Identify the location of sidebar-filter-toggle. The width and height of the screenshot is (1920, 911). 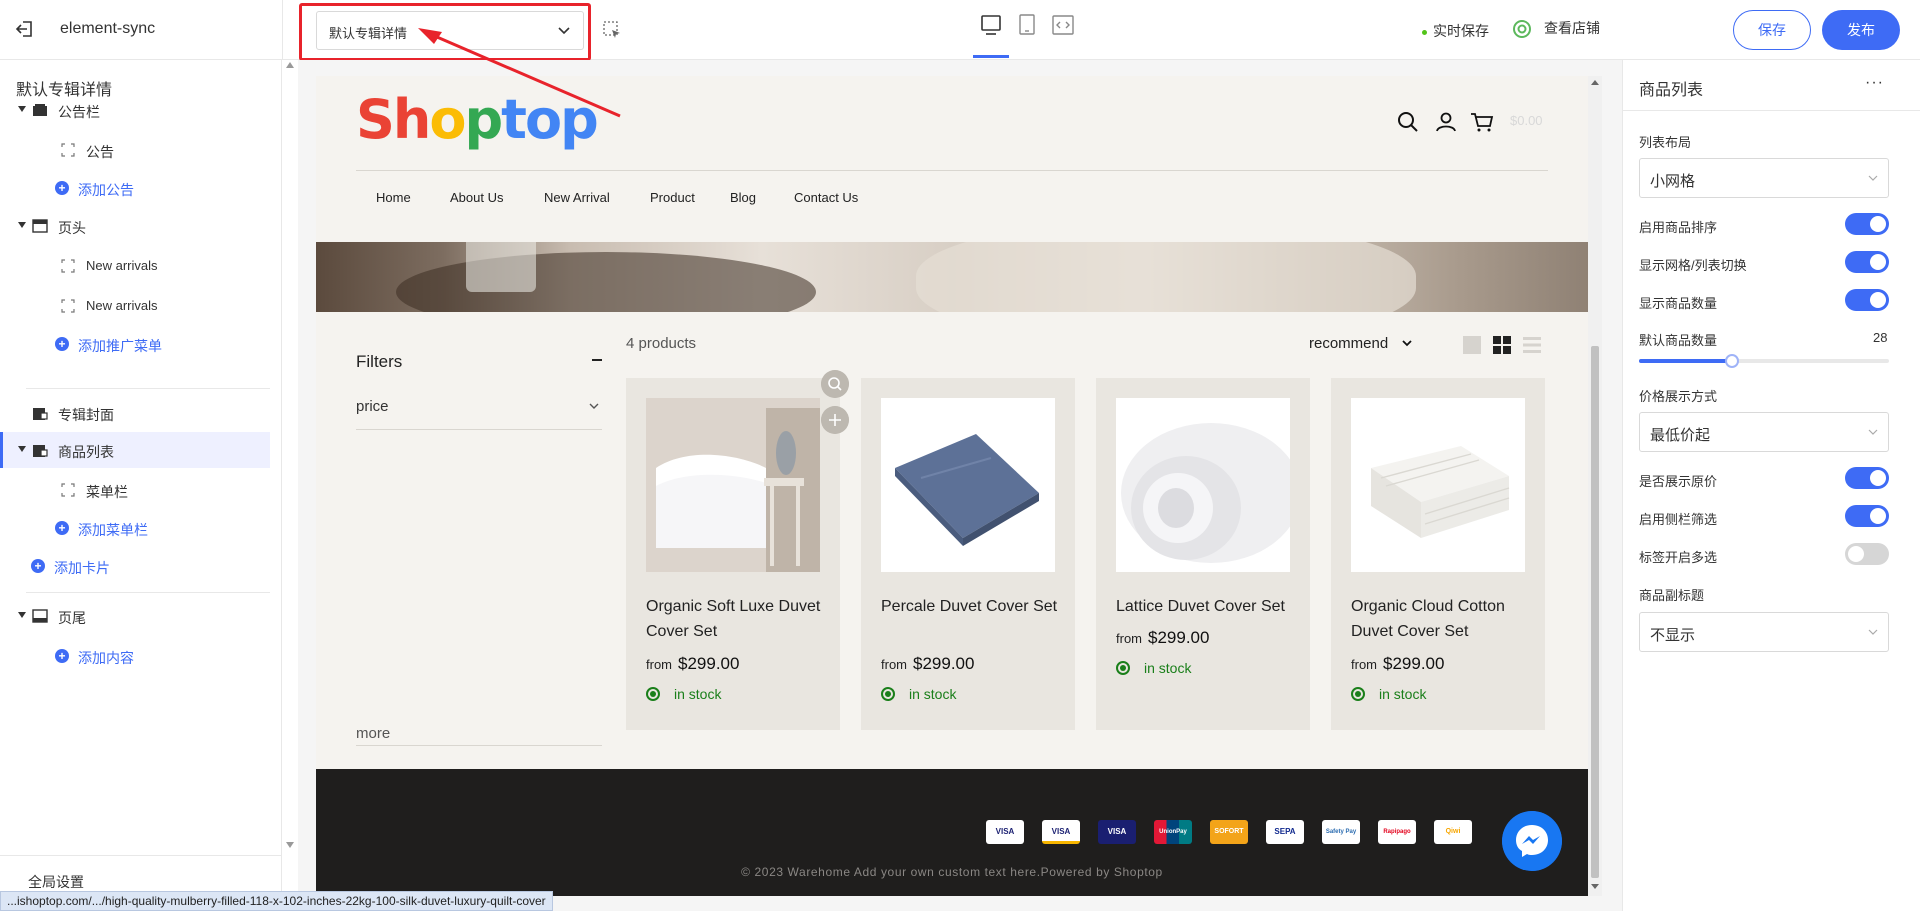
(1867, 516).